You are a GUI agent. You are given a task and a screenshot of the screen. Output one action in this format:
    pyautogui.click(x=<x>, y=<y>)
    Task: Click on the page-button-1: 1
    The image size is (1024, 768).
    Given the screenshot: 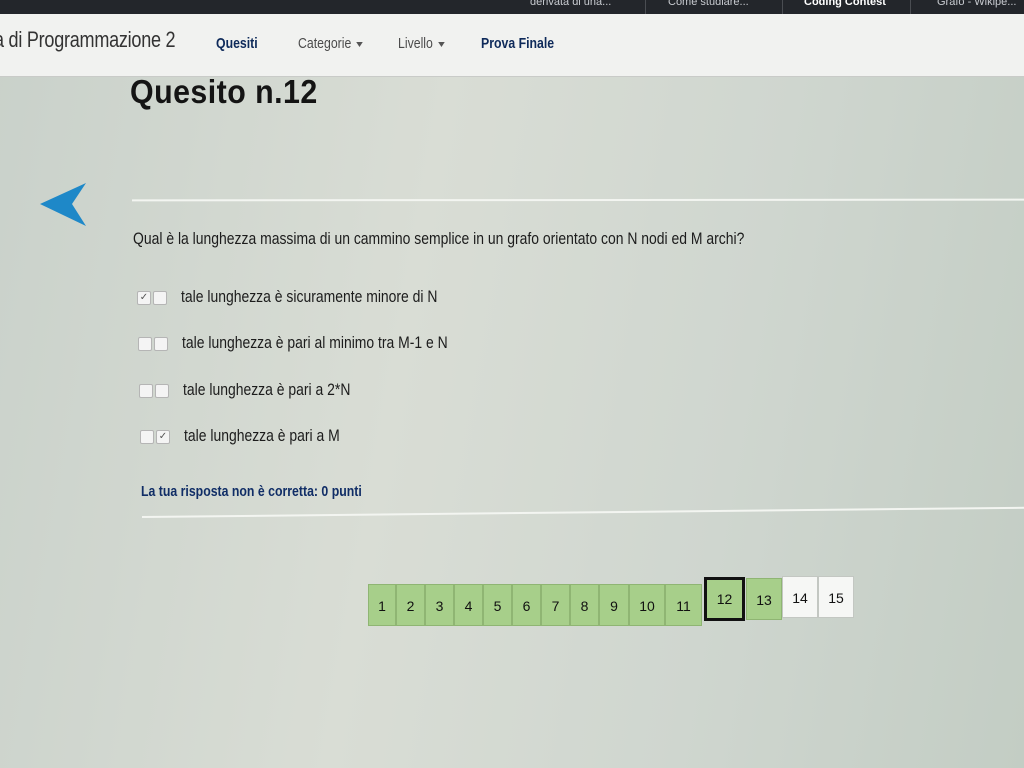 What is the action you would take?
    pyautogui.click(x=382, y=605)
    